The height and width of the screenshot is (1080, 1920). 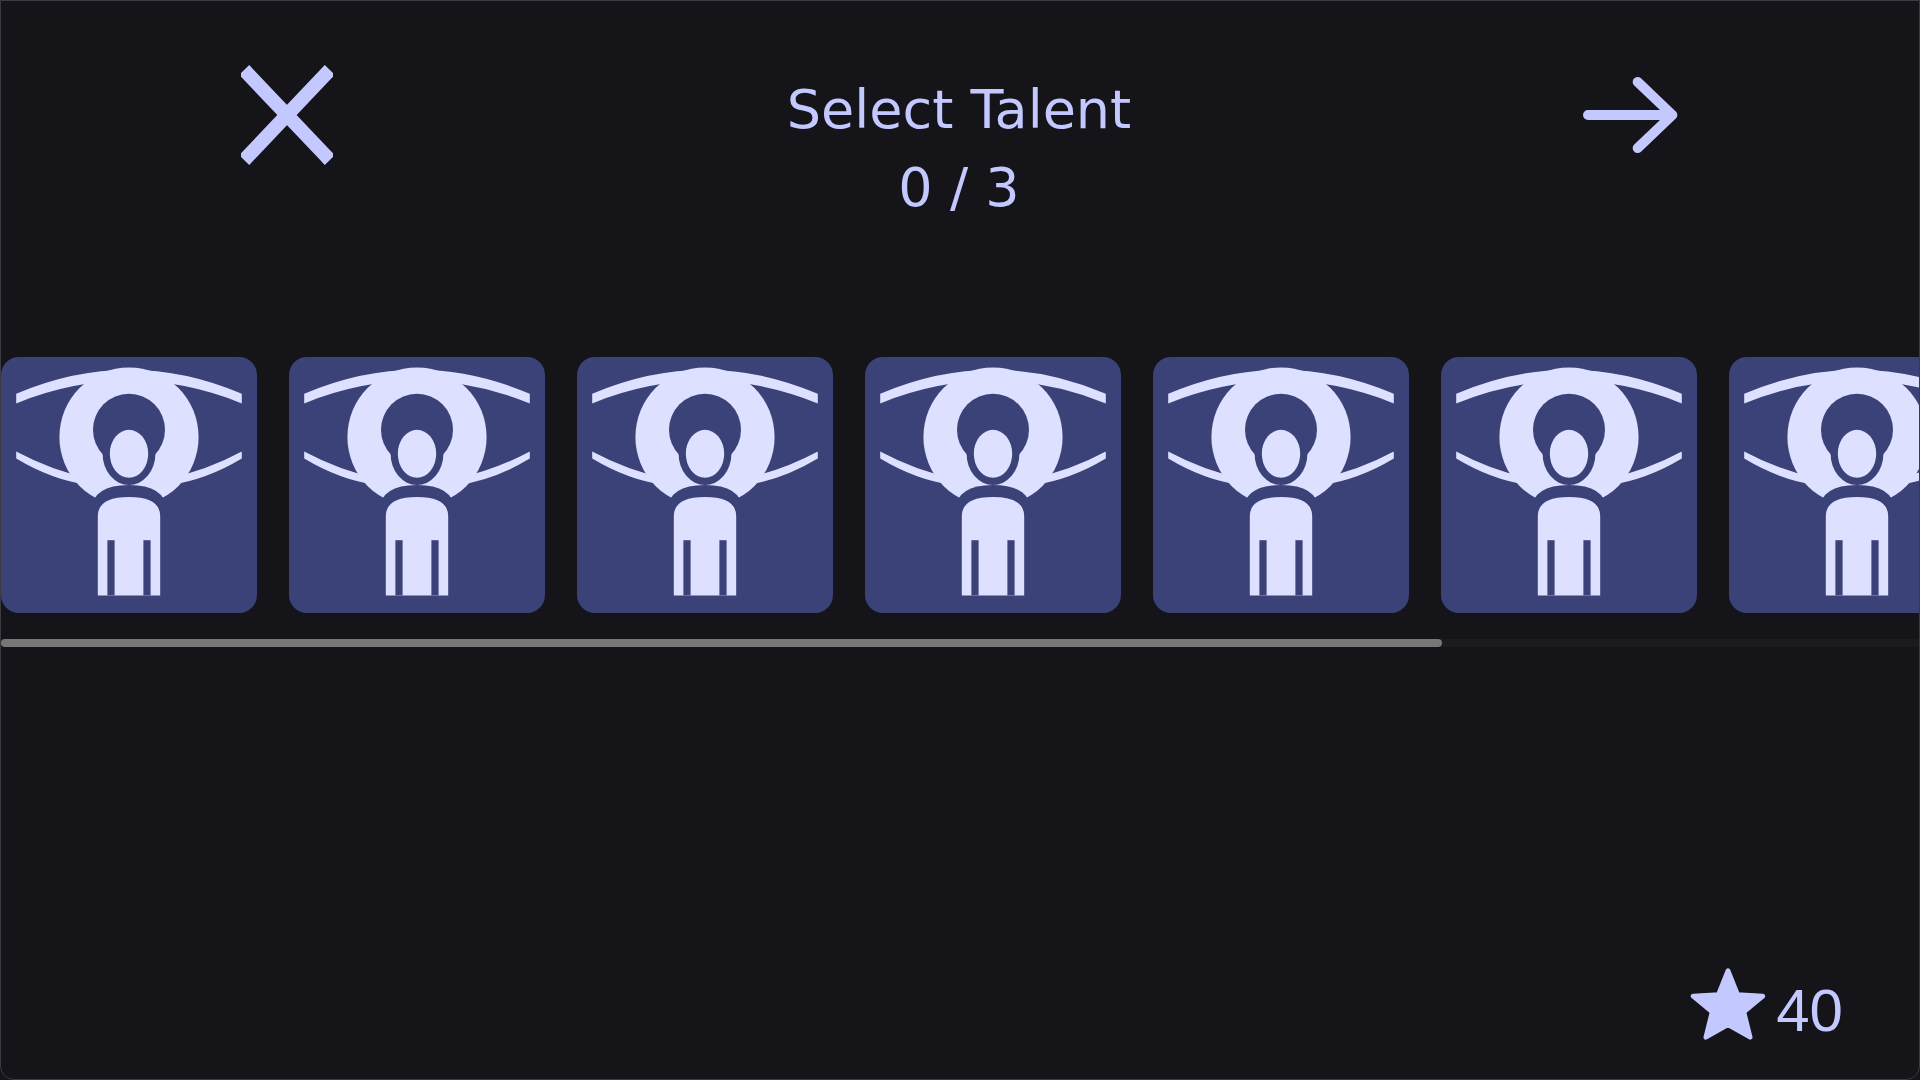 What do you see at coordinates (959, 188) in the screenshot?
I see `selection-counter: 0 / 3` at bounding box center [959, 188].